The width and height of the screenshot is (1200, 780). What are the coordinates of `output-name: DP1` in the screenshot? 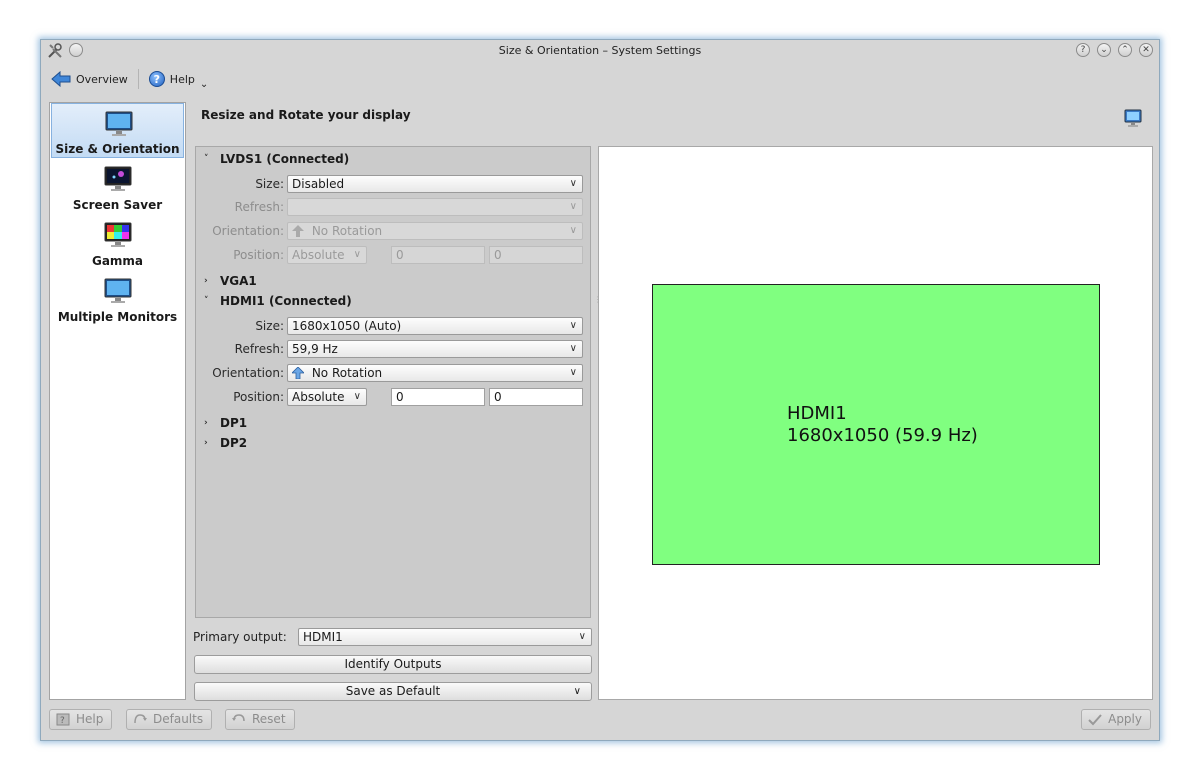 It's located at (234, 423).